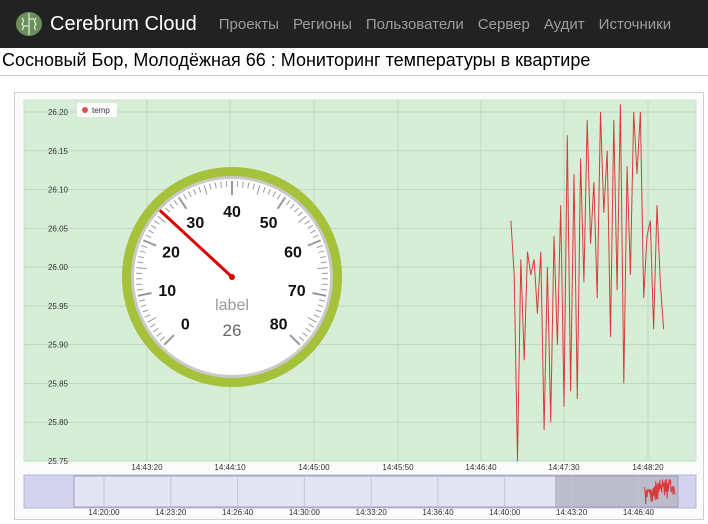 This screenshot has width=708, height=524. I want to click on x-tick-label: 14:45:50, so click(398, 467).